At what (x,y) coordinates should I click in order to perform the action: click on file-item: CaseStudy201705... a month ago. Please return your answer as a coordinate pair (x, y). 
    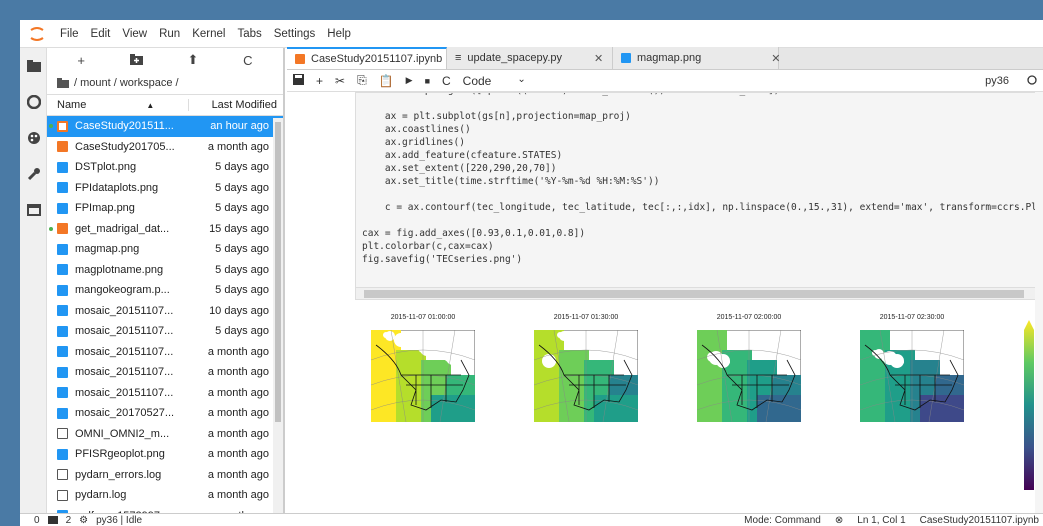
    Looking at the image, I should click on (165, 147).